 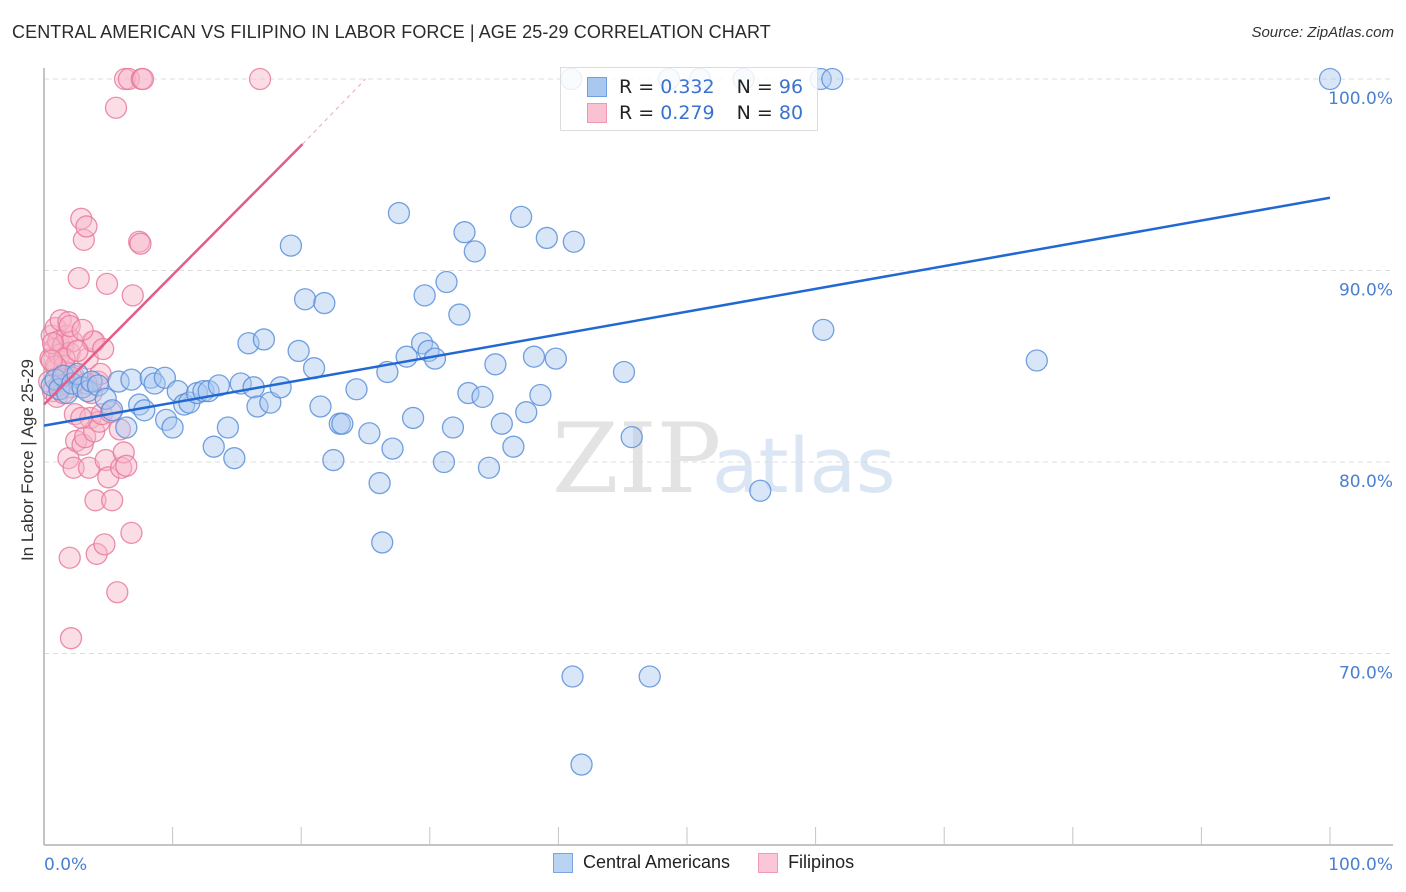 What do you see at coordinates (1366, 291) in the screenshot?
I see `y-tick-label: 90.0%` at bounding box center [1366, 291].